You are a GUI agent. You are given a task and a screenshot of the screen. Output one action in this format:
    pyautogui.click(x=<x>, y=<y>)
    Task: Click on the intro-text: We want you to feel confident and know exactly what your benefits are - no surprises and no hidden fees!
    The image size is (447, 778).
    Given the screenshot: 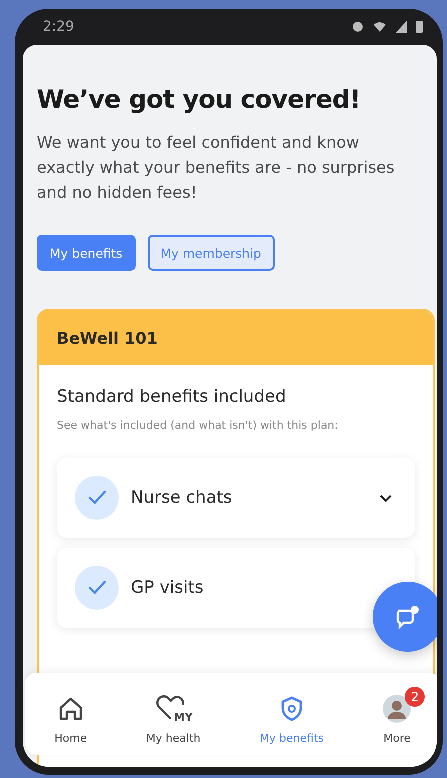 What is the action you would take?
    pyautogui.click(x=216, y=168)
    